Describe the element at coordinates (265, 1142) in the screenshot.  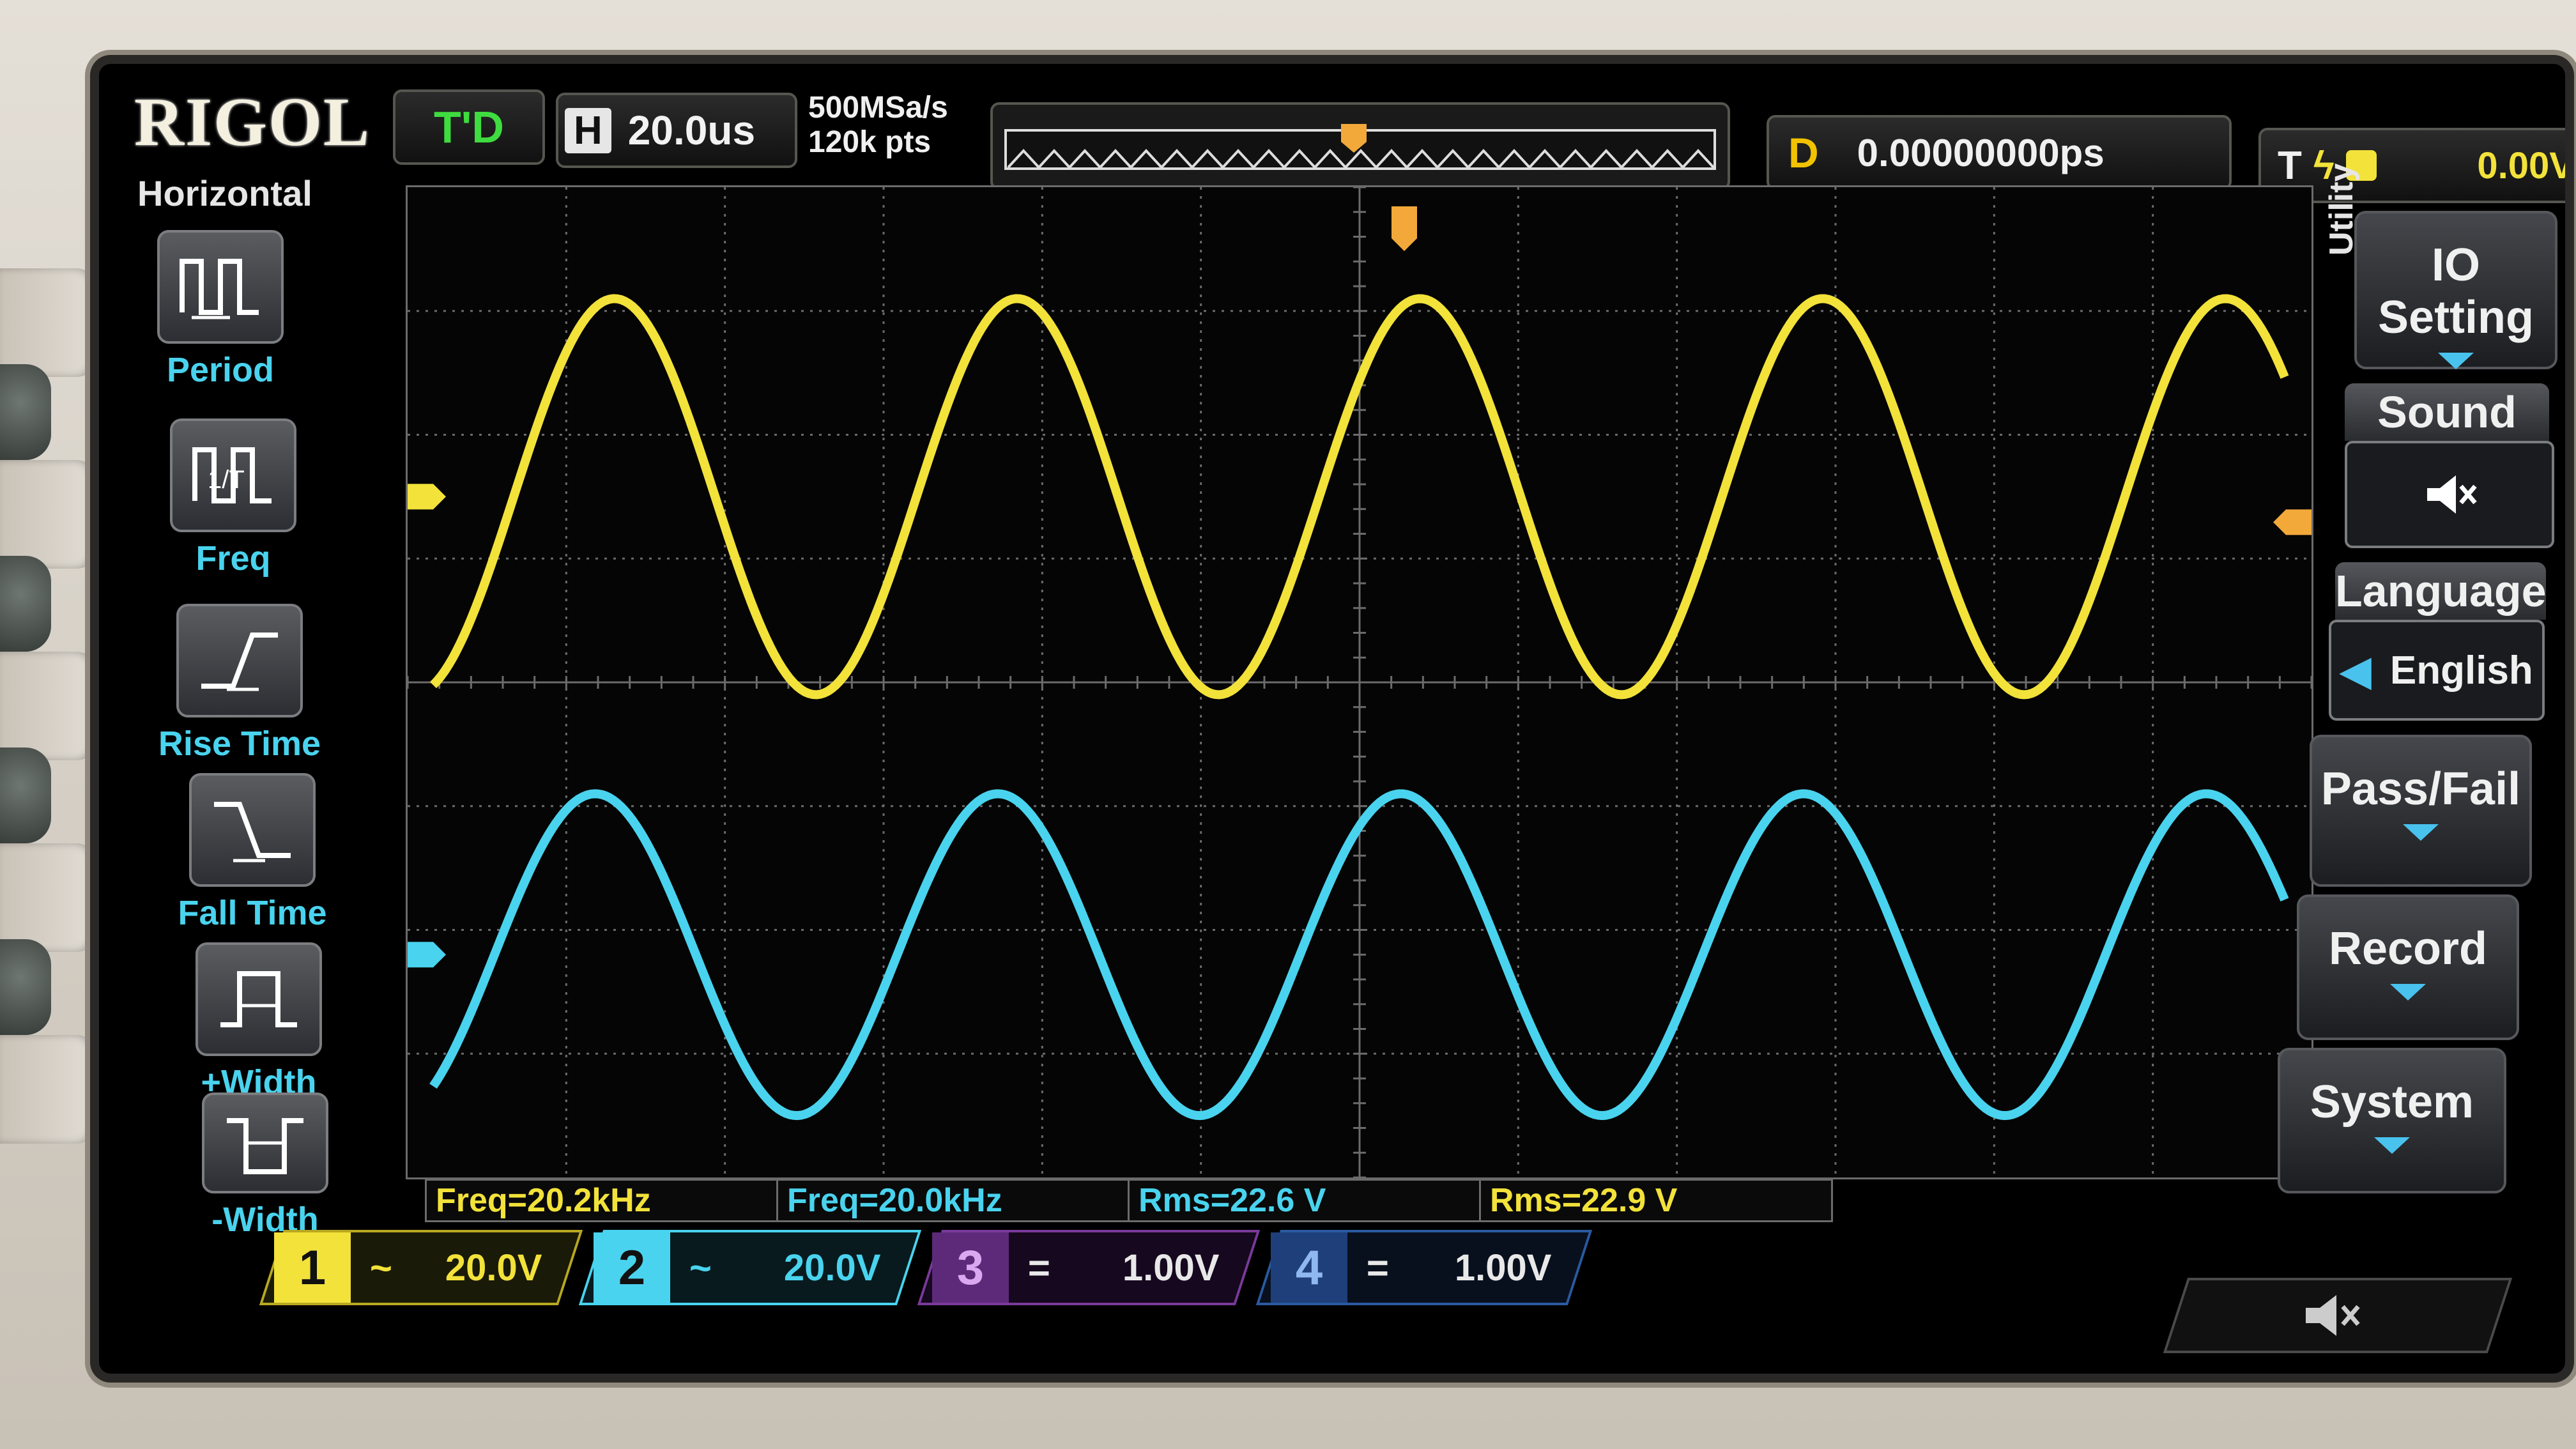
I see `negative-width-icon` at that location.